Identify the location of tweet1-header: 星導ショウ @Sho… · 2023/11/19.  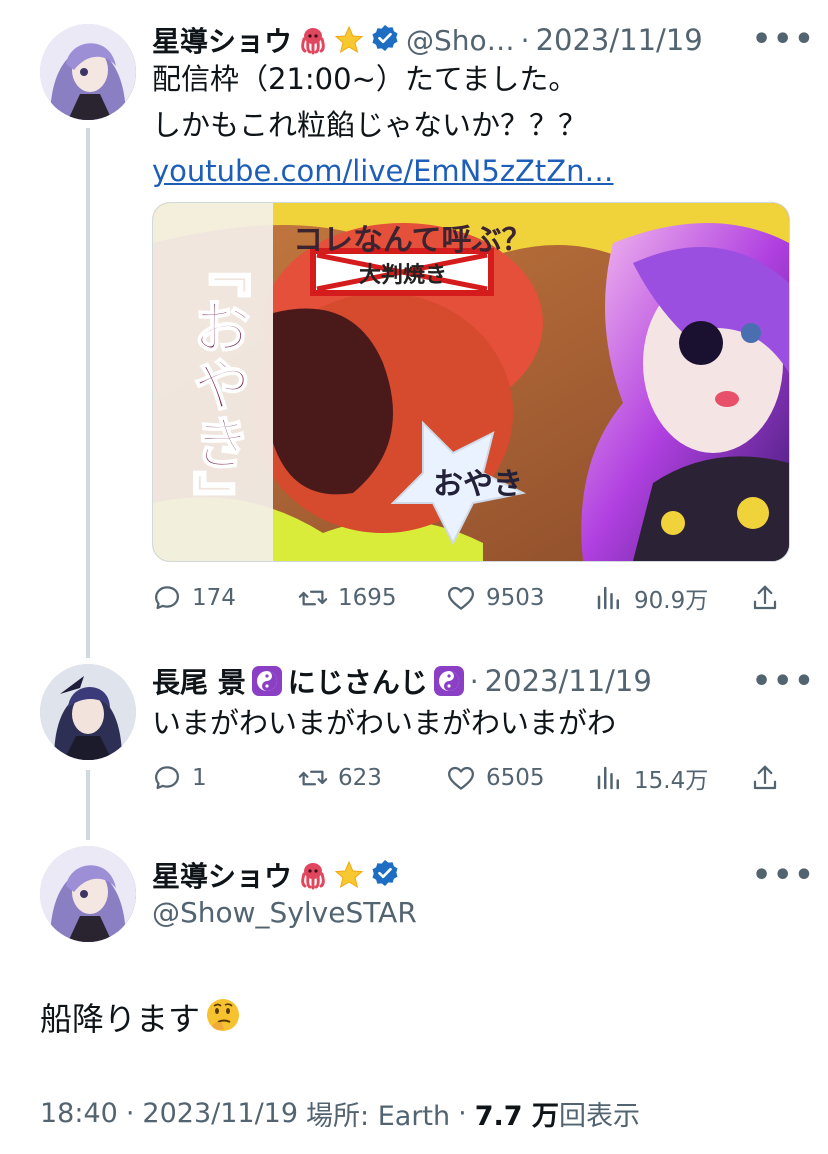
(427, 40).